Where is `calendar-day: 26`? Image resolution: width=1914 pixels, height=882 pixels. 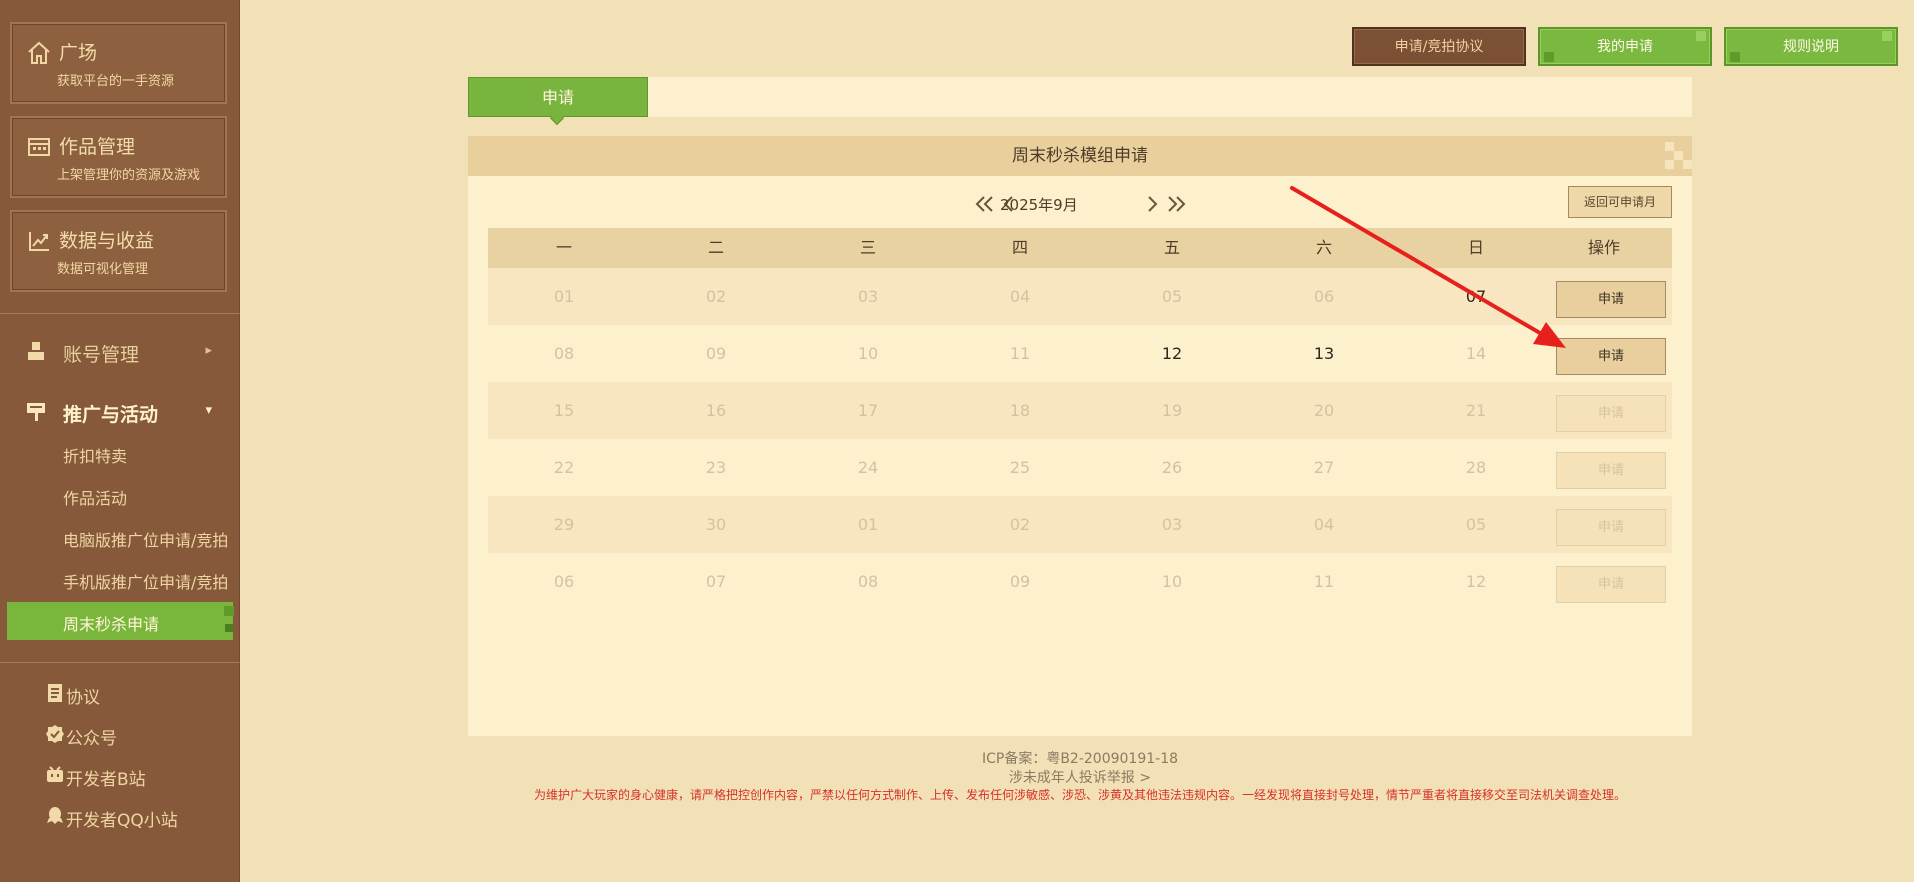
calendar-day: 26 is located at coordinates (1172, 467).